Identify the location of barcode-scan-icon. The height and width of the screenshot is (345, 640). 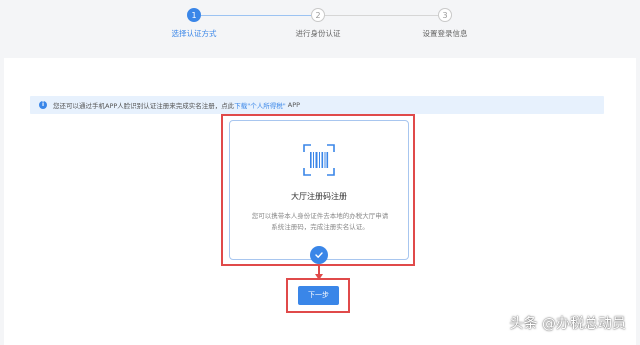
(319, 160).